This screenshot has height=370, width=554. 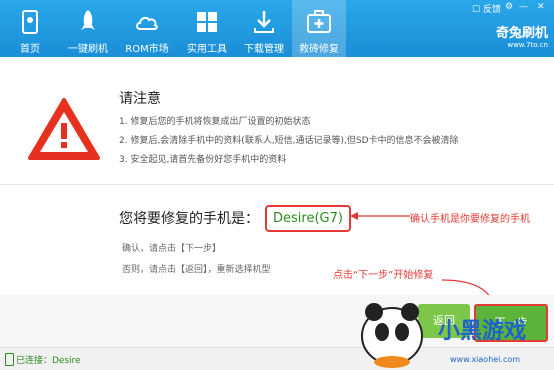 I want to click on nav-tools-label: 实用工具, so click(x=207, y=49).